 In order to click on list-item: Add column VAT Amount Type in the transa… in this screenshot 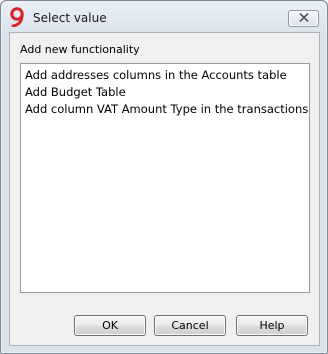, I will do `click(167, 109)`.